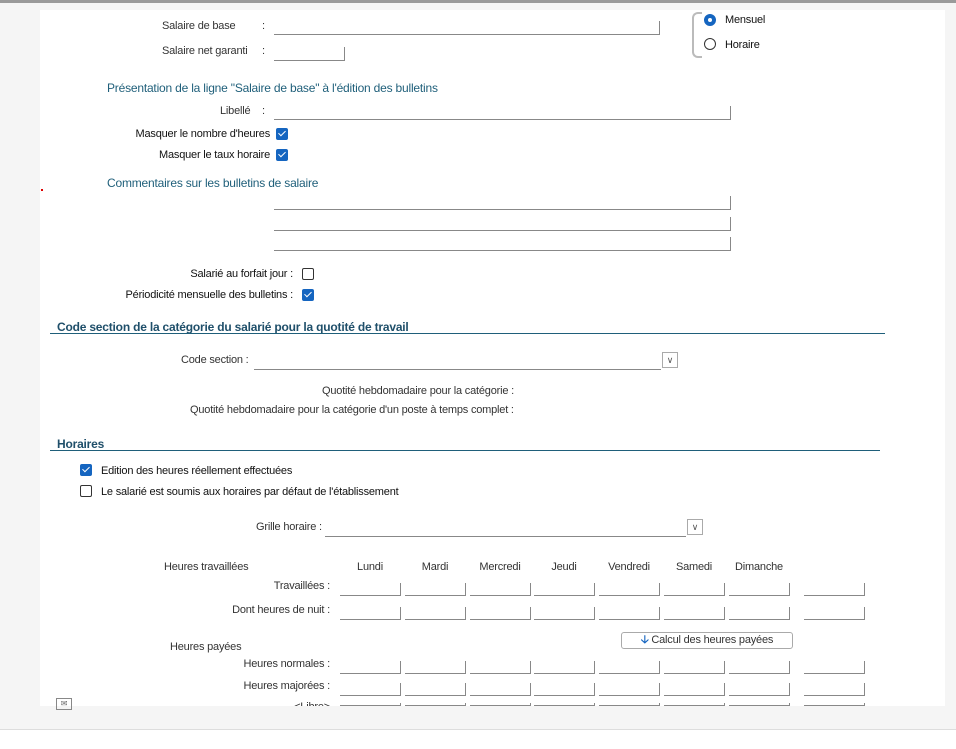  I want to click on footer, so click(478, 739).